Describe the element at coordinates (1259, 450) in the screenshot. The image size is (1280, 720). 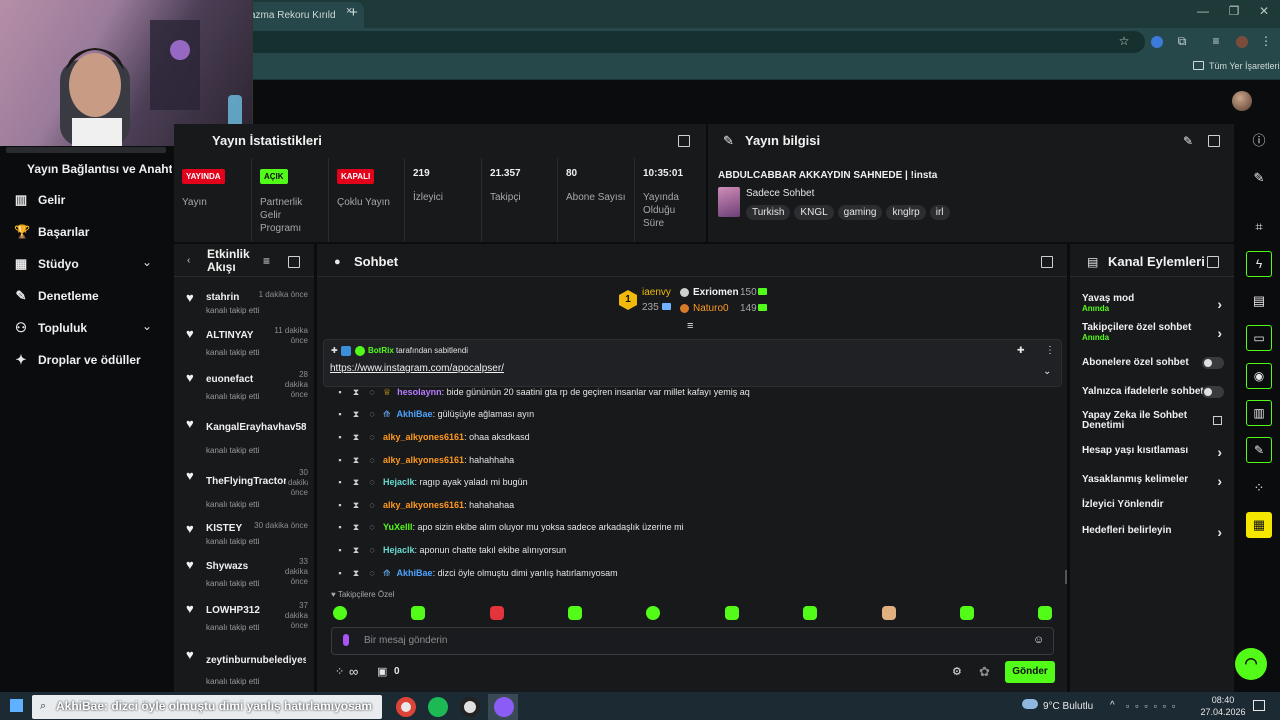
I see `wrench-icon: ✎` at that location.